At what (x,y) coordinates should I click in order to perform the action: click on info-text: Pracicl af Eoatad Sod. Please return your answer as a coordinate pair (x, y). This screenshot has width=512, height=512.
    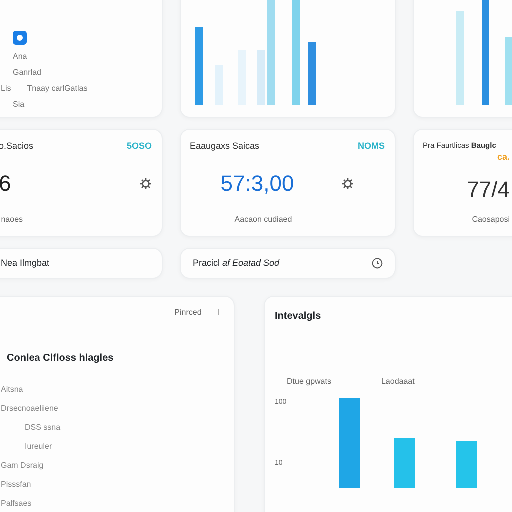
    Looking at the image, I should click on (236, 263).